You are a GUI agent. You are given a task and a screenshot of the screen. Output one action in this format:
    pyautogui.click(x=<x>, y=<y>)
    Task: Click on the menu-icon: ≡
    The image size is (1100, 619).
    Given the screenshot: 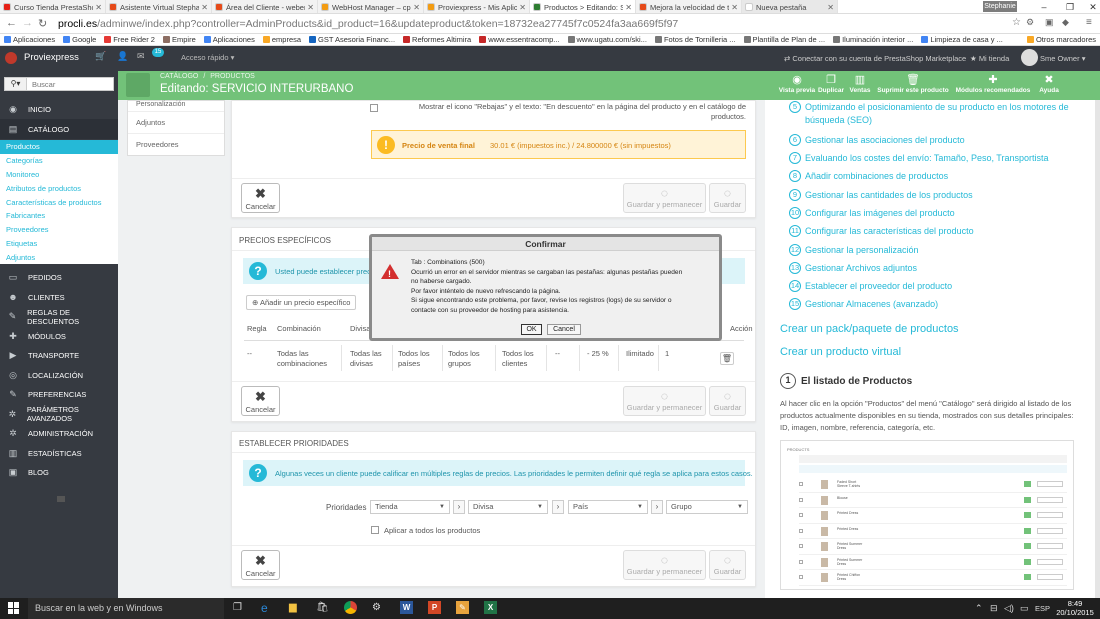 What is the action you would take?
    pyautogui.click(x=1089, y=22)
    